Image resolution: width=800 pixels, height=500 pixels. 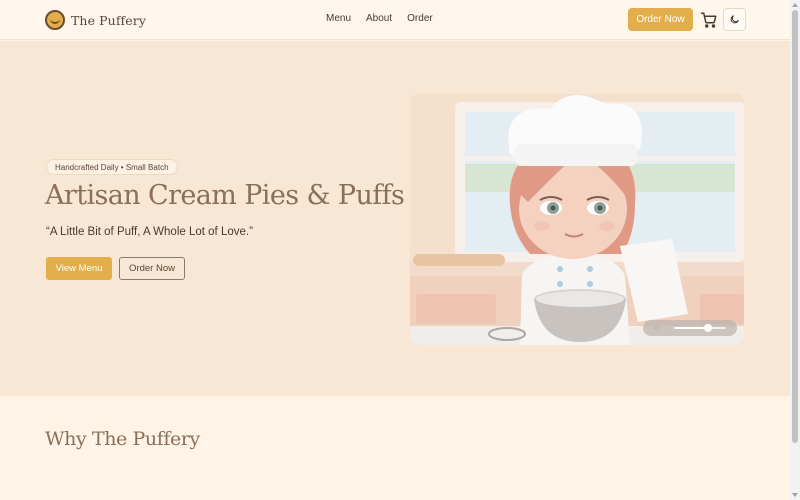 What do you see at coordinates (657, 328) in the screenshot?
I see `mute-speaker-icon` at bounding box center [657, 328].